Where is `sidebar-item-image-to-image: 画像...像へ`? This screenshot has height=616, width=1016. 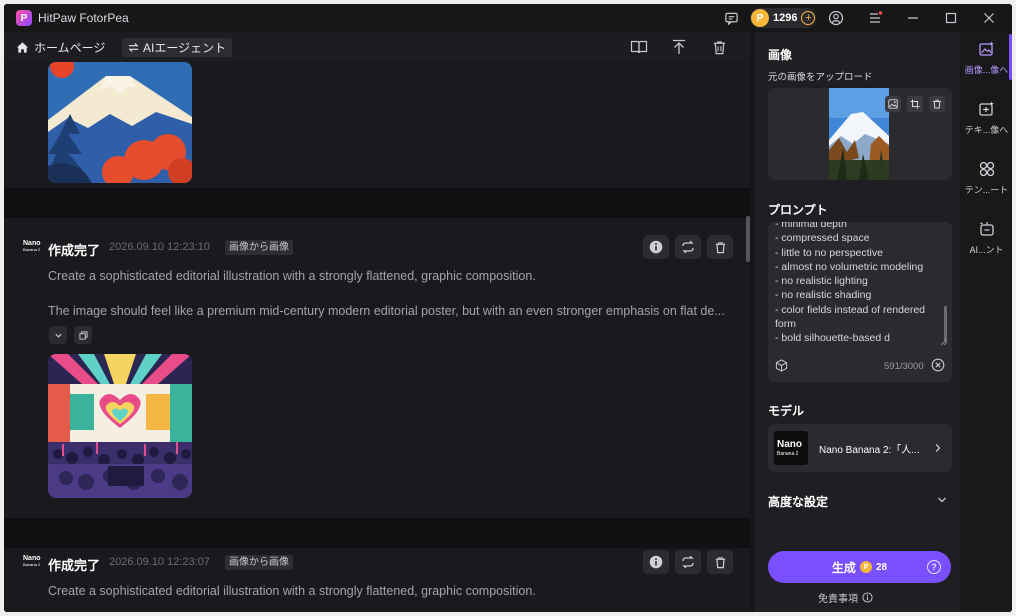 sidebar-item-image-to-image: 画像...像へ is located at coordinates (986, 58).